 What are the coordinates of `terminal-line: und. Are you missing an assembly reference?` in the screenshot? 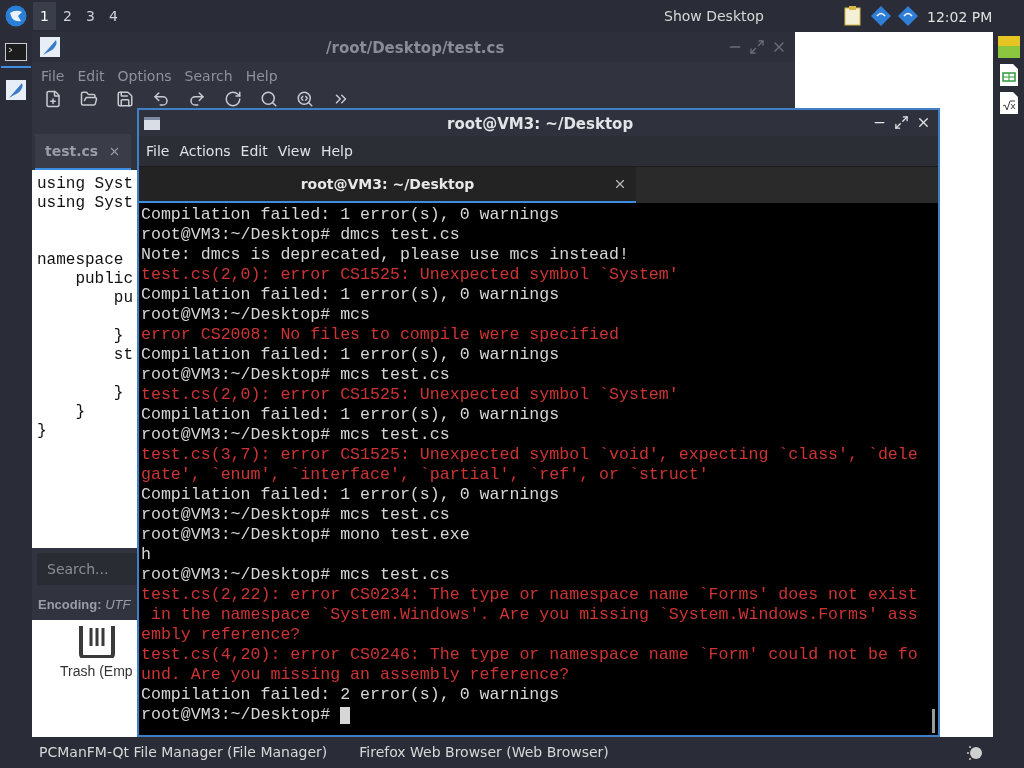 It's located at (355, 675).